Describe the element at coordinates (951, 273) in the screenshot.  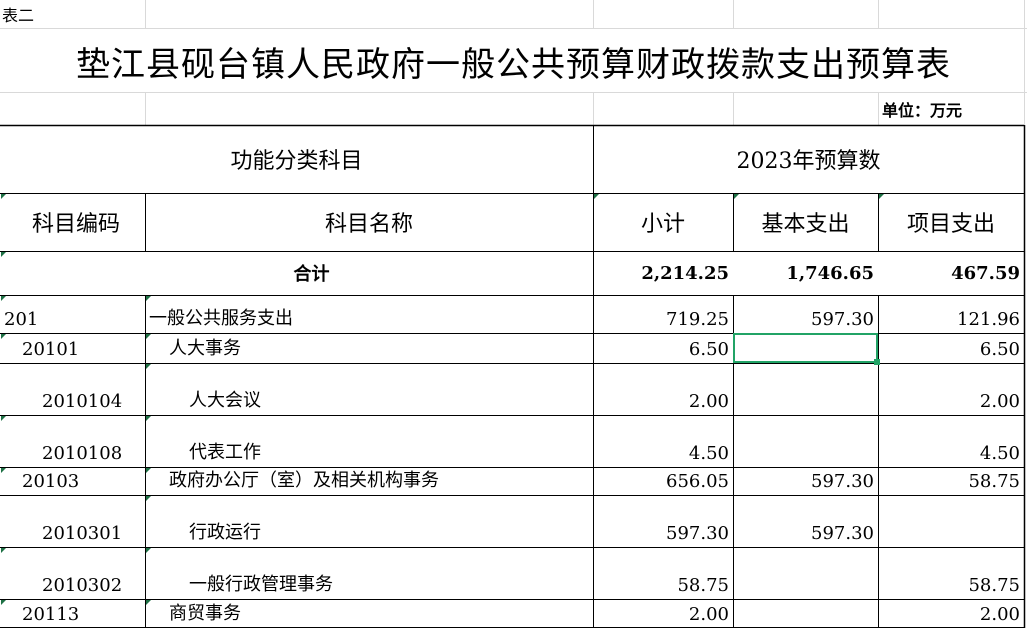
I see `total-project: 467.59` at that location.